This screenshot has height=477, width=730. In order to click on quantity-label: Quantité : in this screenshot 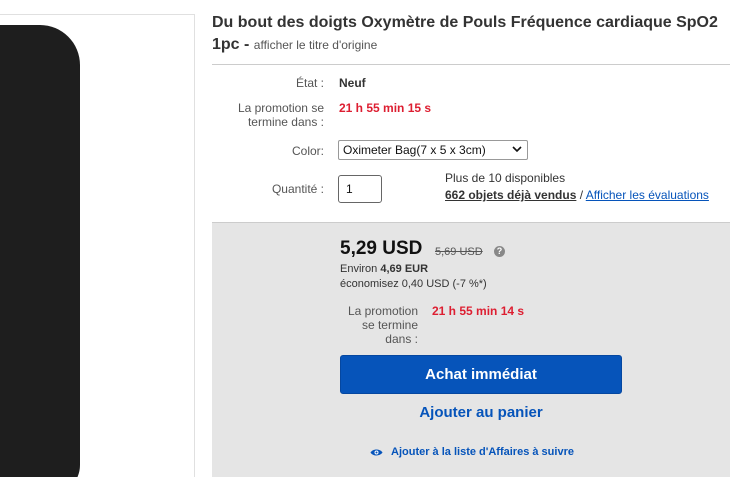, I will do `click(297, 189)`.